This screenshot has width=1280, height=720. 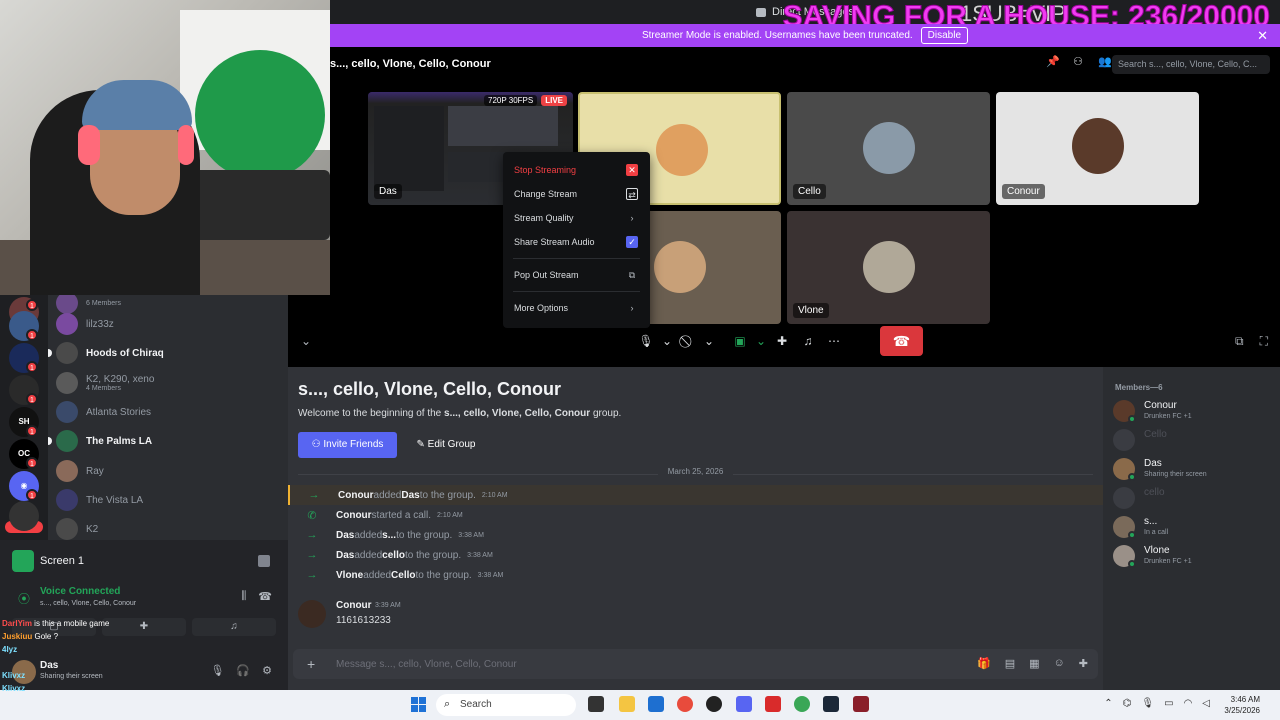 I want to click on windows-start-icon, so click(x=419, y=705).